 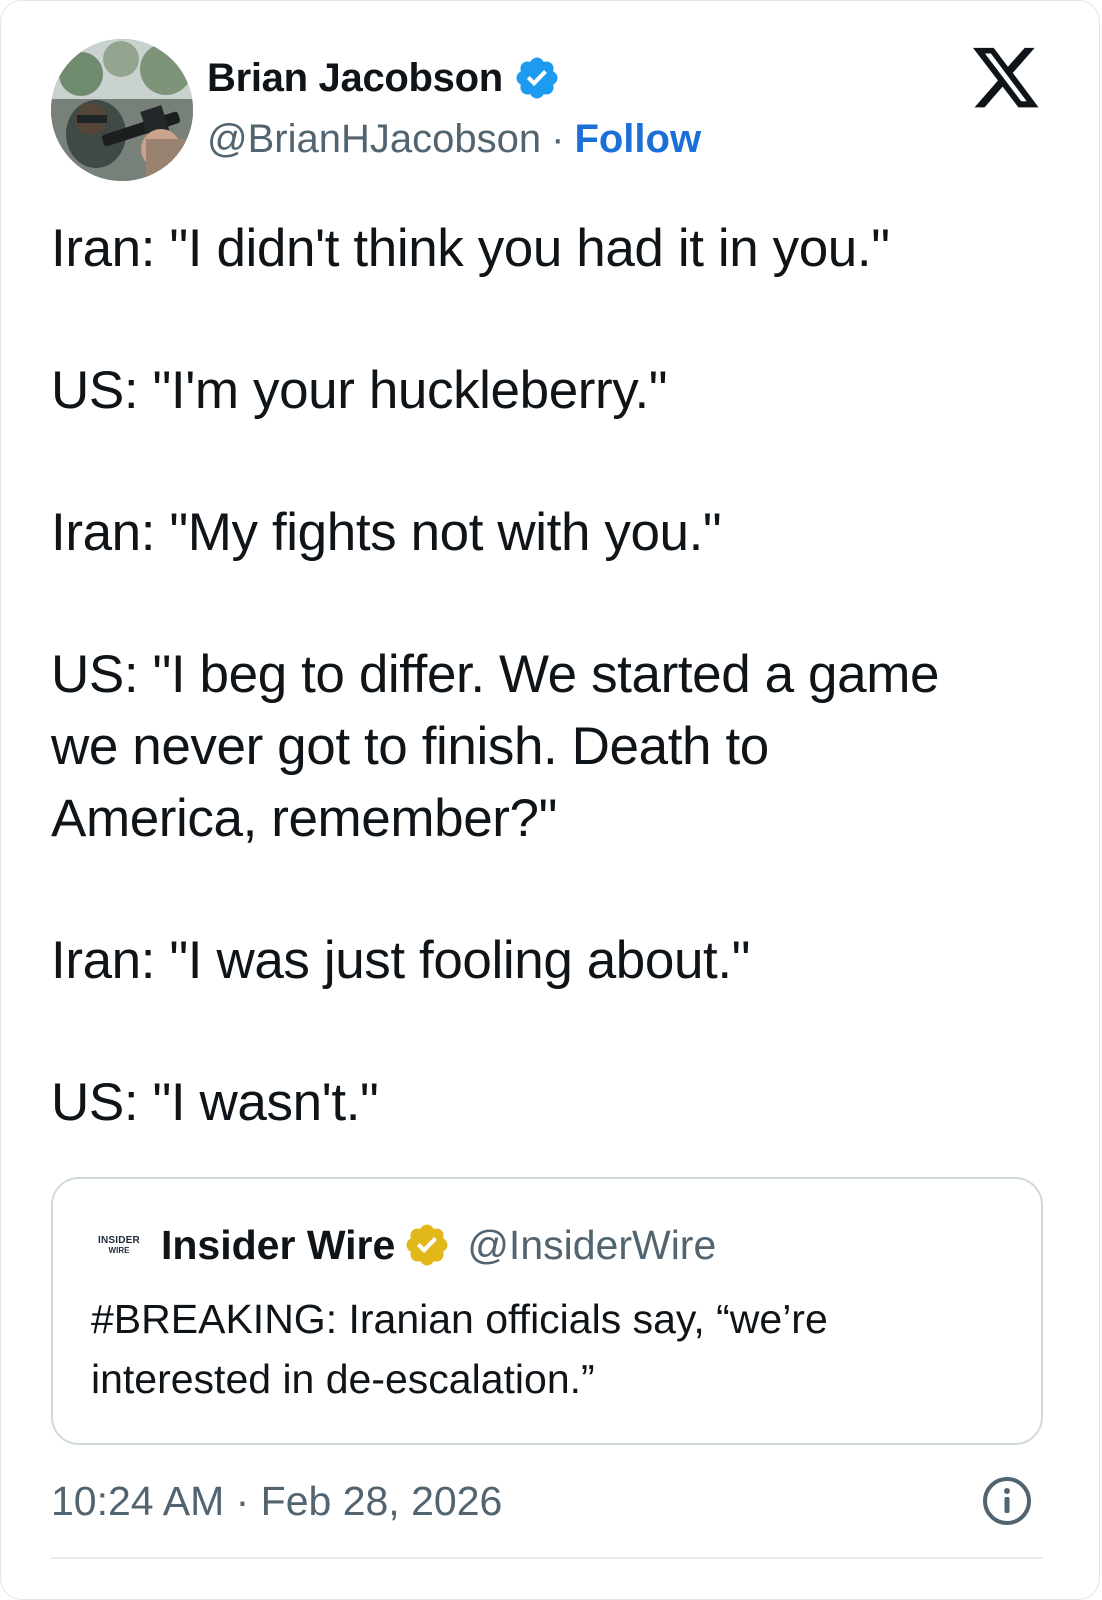 I want to click on author-info: Brian Jacobson @BrianHJacobson · Follow, so click(x=557, y=108).